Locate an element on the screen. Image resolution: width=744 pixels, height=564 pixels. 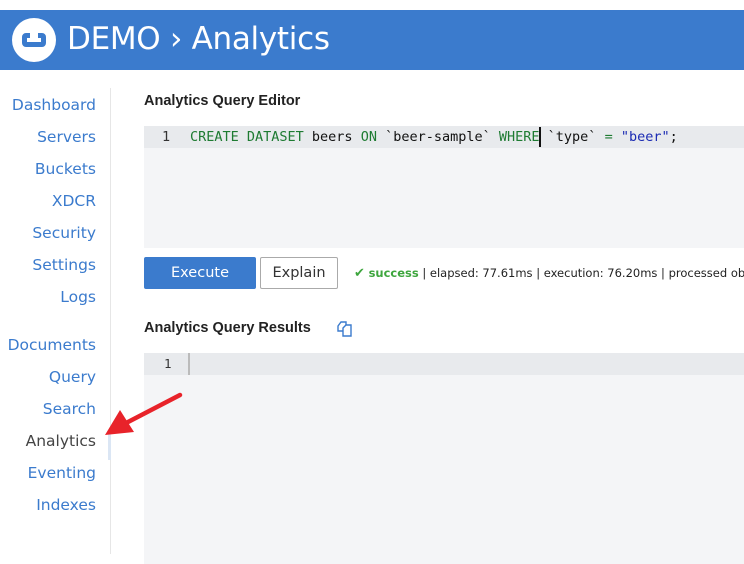
identifier-token: `type` is located at coordinates (572, 137).